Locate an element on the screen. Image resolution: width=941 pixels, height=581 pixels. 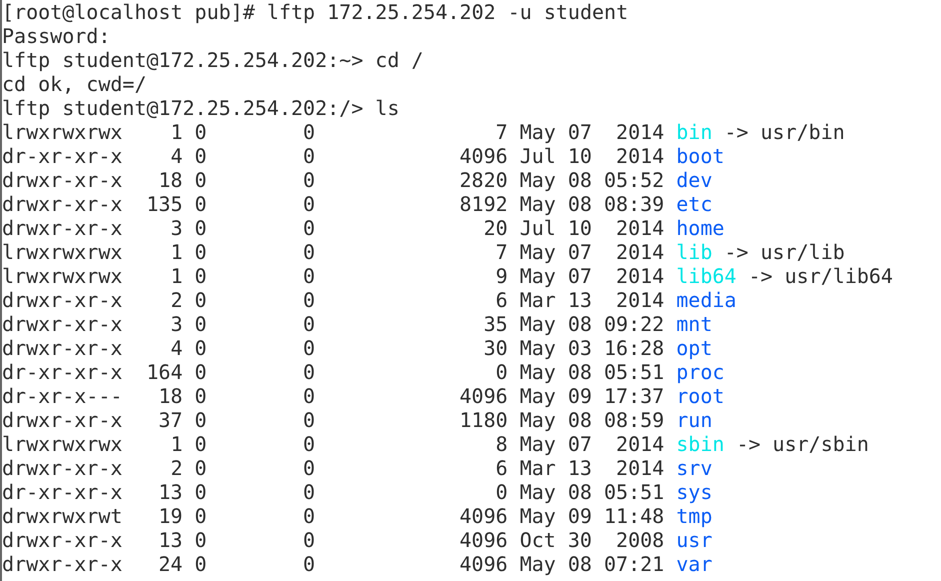
link-target: -> usr/sbin is located at coordinates (802, 444).